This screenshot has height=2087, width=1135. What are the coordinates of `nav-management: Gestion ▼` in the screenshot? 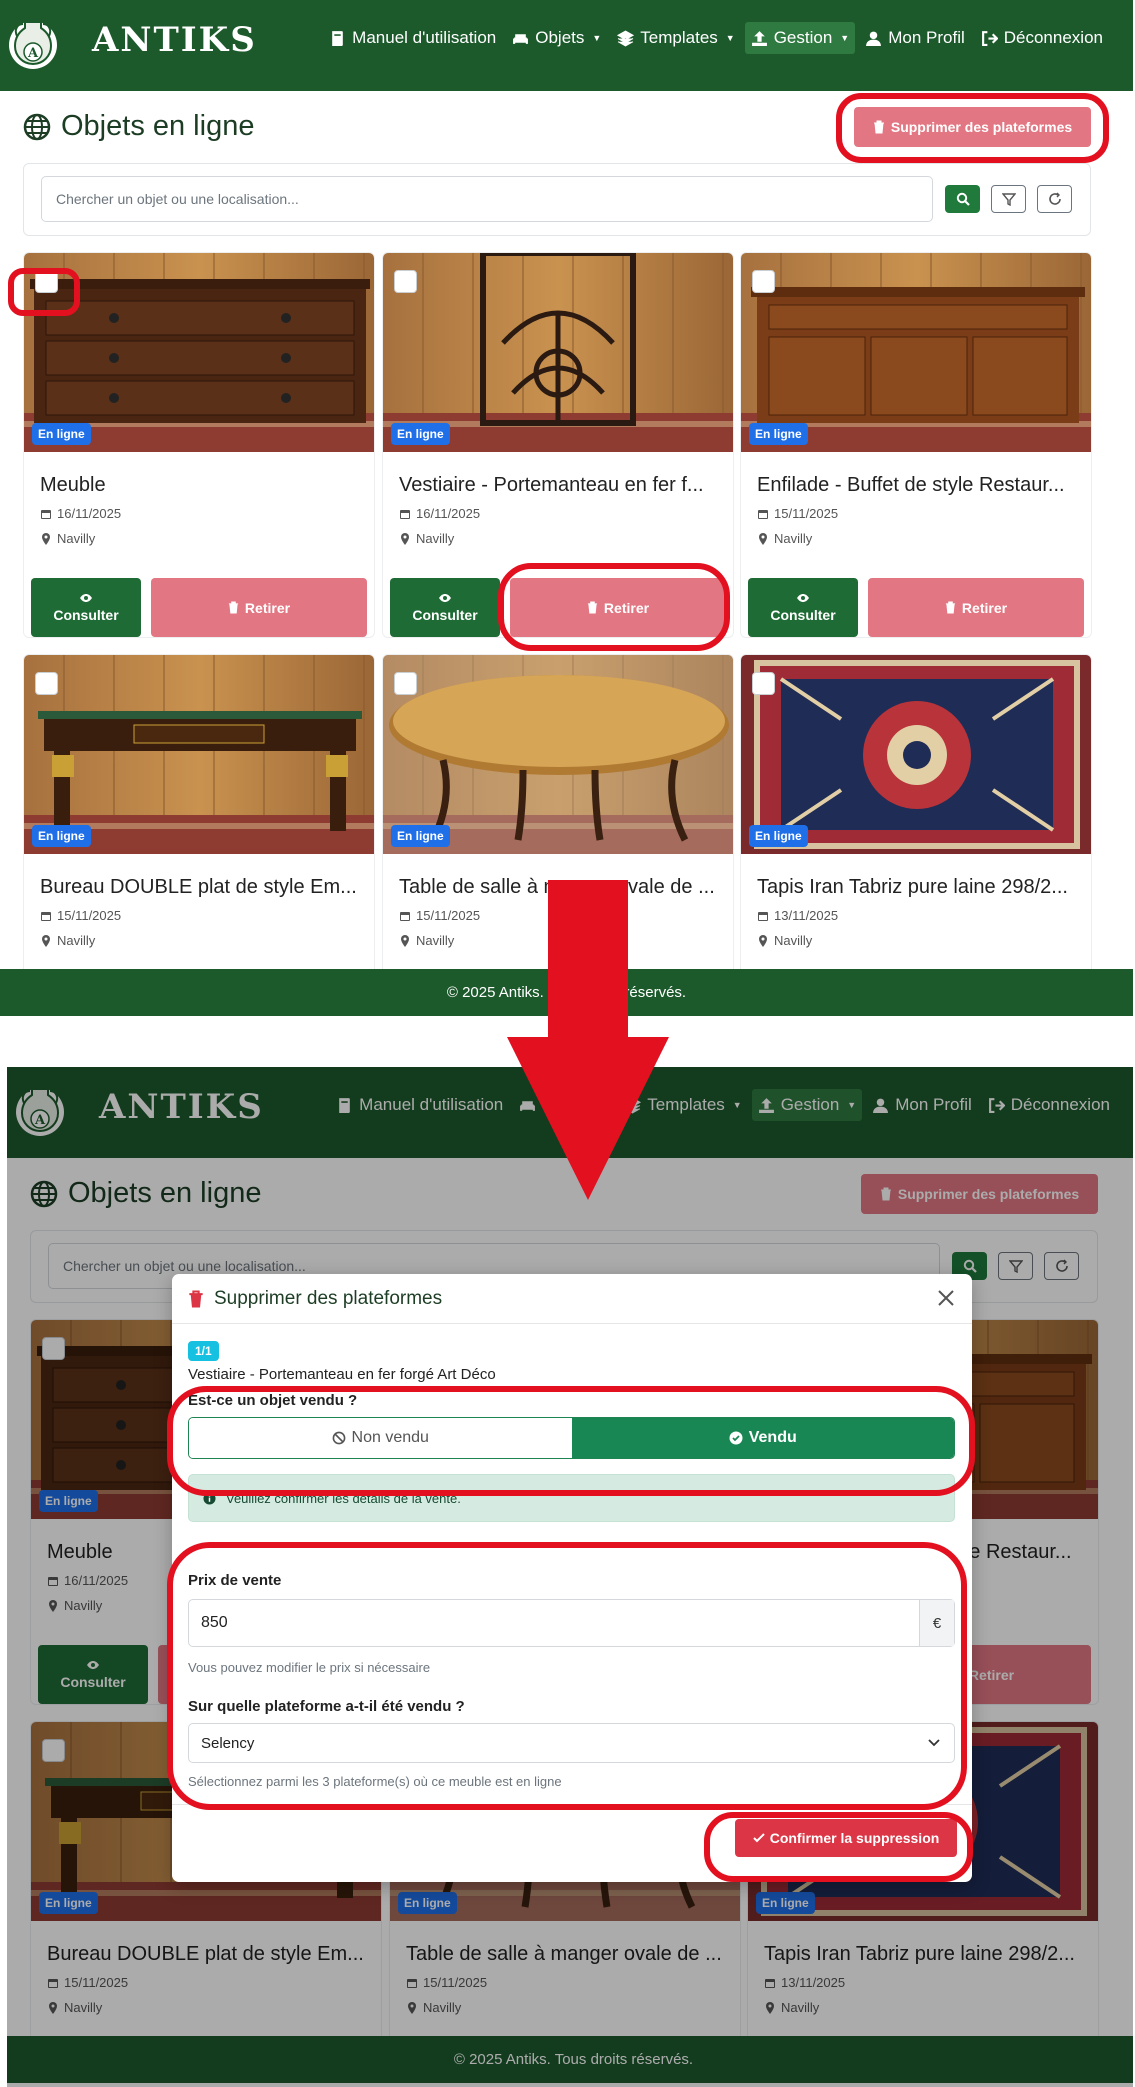 It's located at (800, 38).